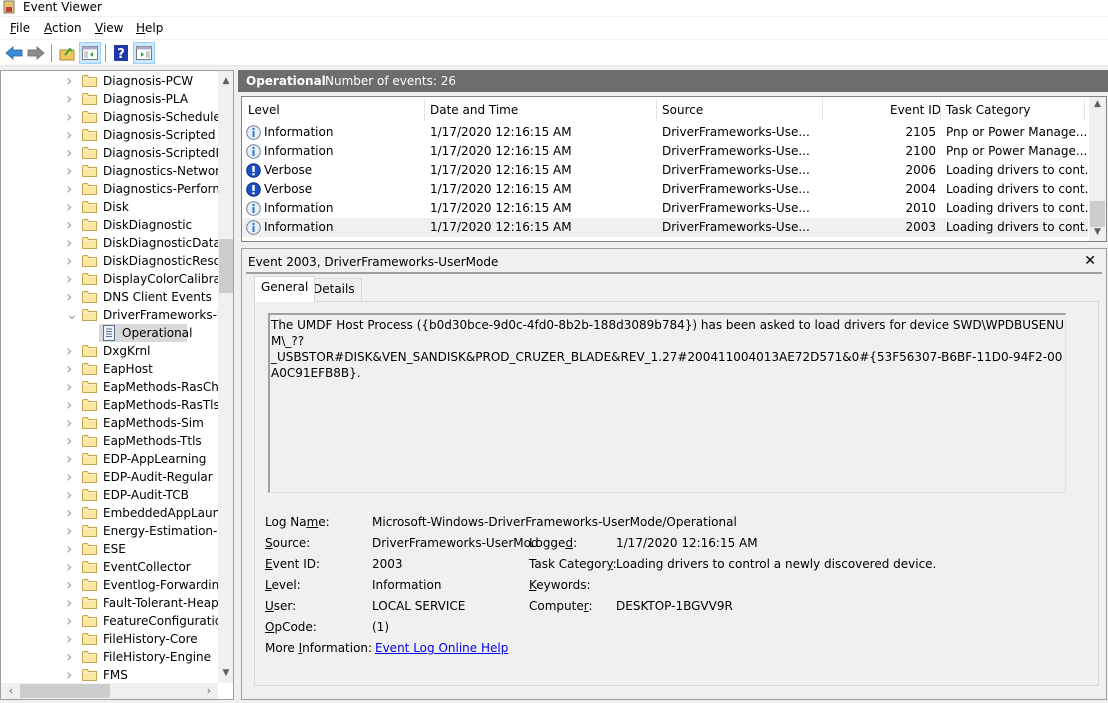 Image resolution: width=1108 pixels, height=703 pixels. I want to click on tree-item: › EDP-Audit-TCB, so click(110, 495).